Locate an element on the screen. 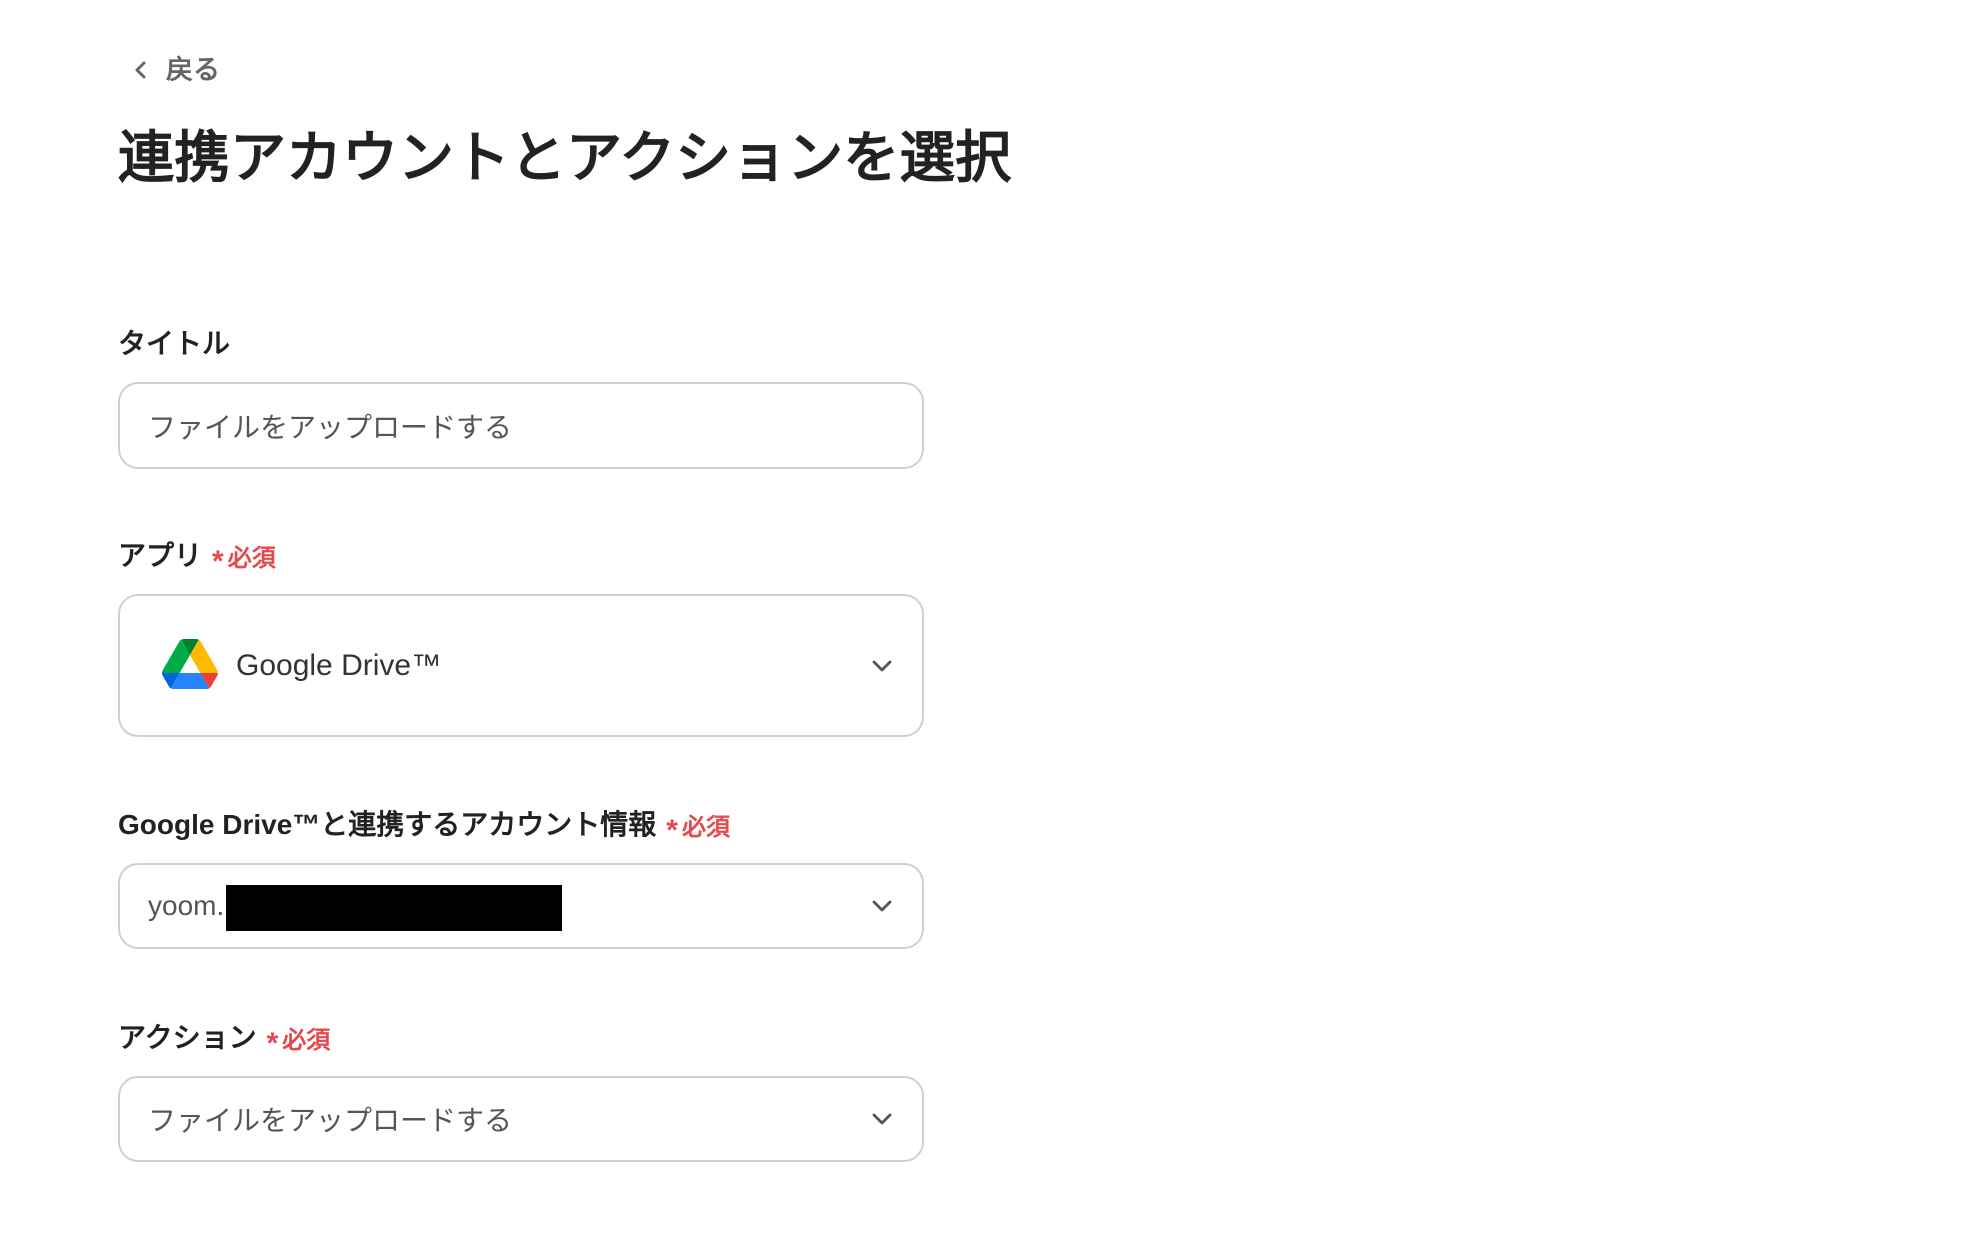 The width and height of the screenshot is (1962, 1240). action-label-text: アクション is located at coordinates (187, 1037).